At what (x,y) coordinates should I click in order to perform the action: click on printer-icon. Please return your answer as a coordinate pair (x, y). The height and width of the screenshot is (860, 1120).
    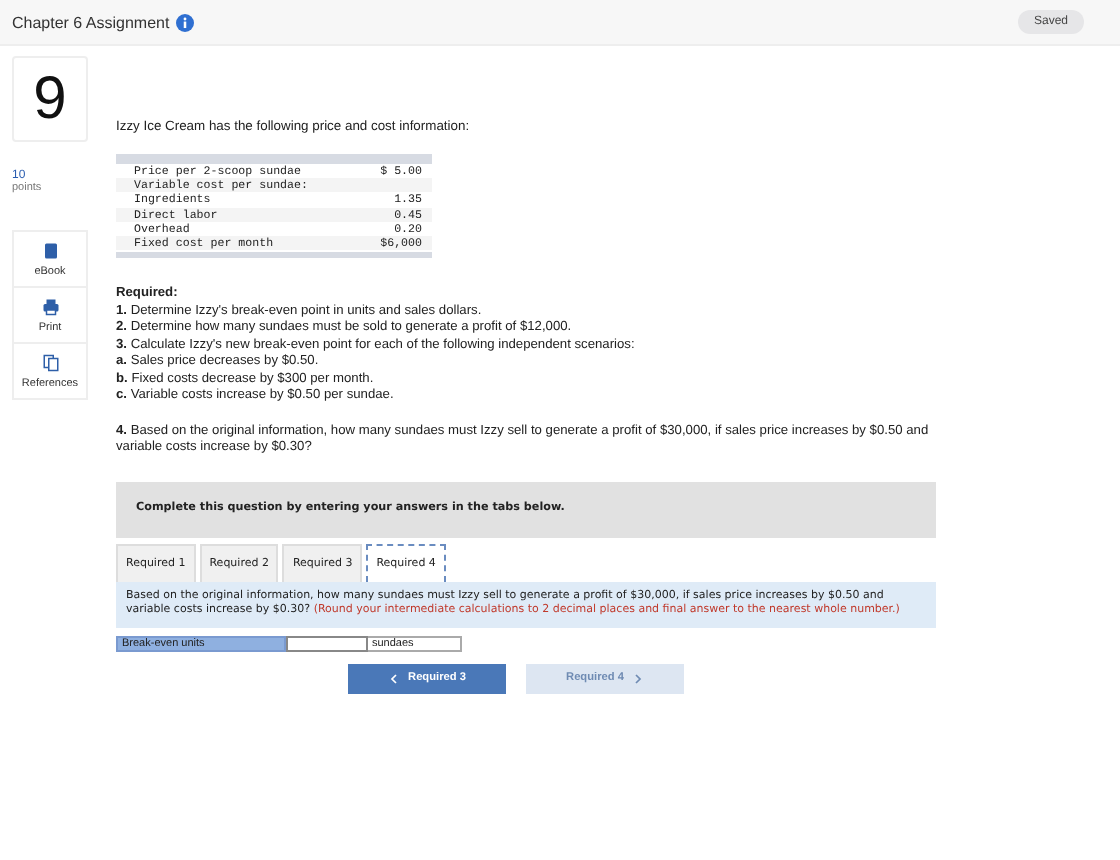
    Looking at the image, I should click on (50, 307).